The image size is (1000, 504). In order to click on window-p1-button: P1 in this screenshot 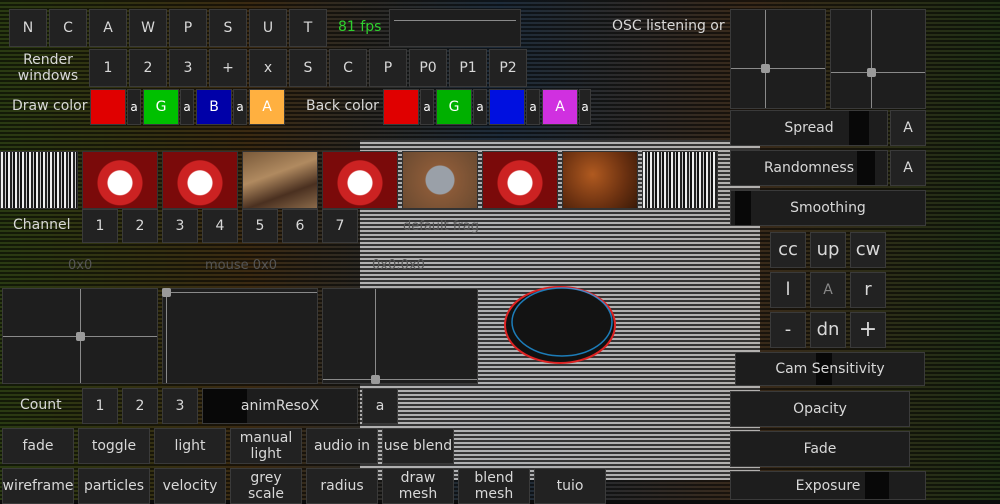, I will do `click(468, 68)`.